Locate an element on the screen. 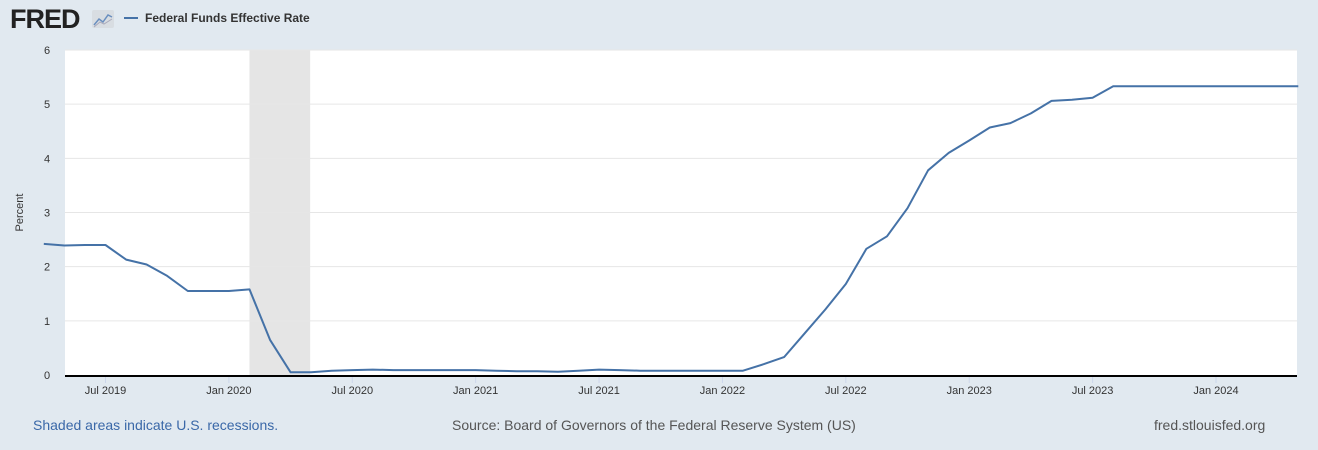 The width and height of the screenshot is (1318, 450). x-tick-label: Jul 2023 is located at coordinates (1093, 391).